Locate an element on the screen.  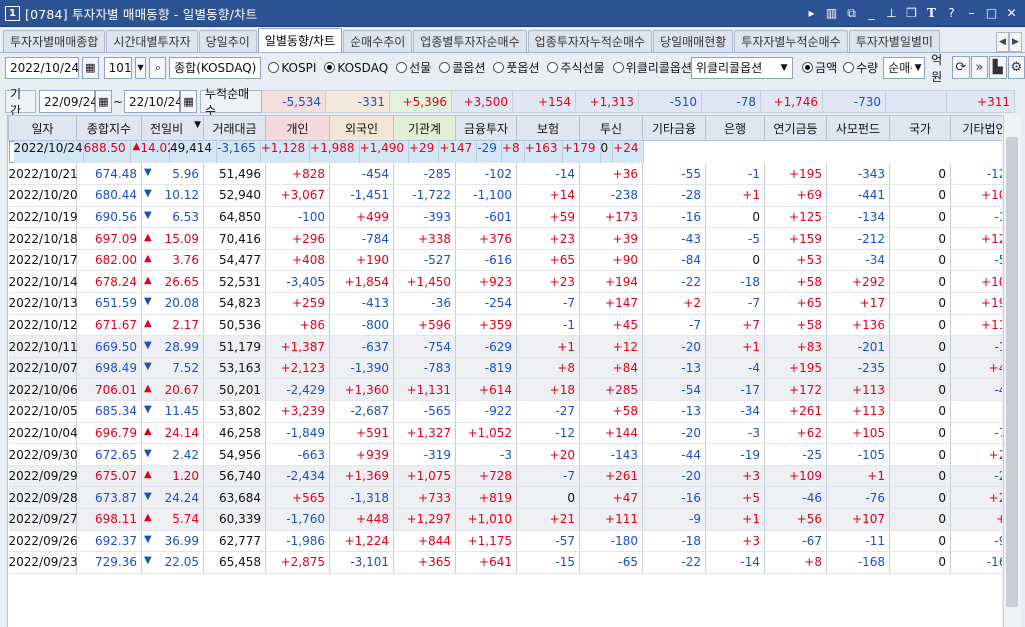
collapse-icon: ▸ is located at coordinates (811, 13).